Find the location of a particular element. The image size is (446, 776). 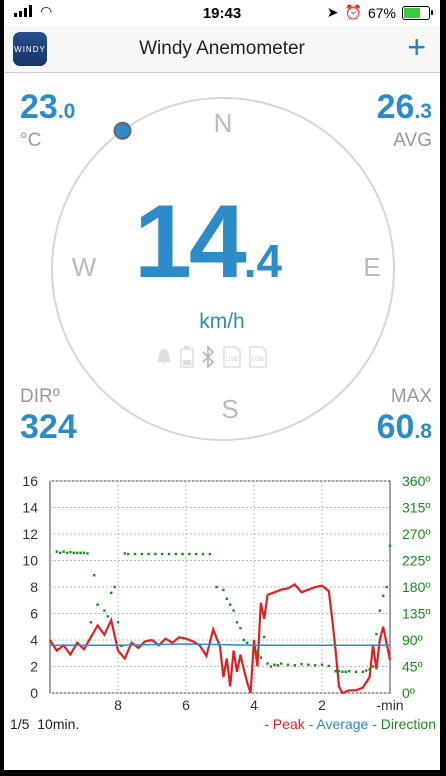

left-axis-tick-label: 16 is located at coordinates (30, 481).